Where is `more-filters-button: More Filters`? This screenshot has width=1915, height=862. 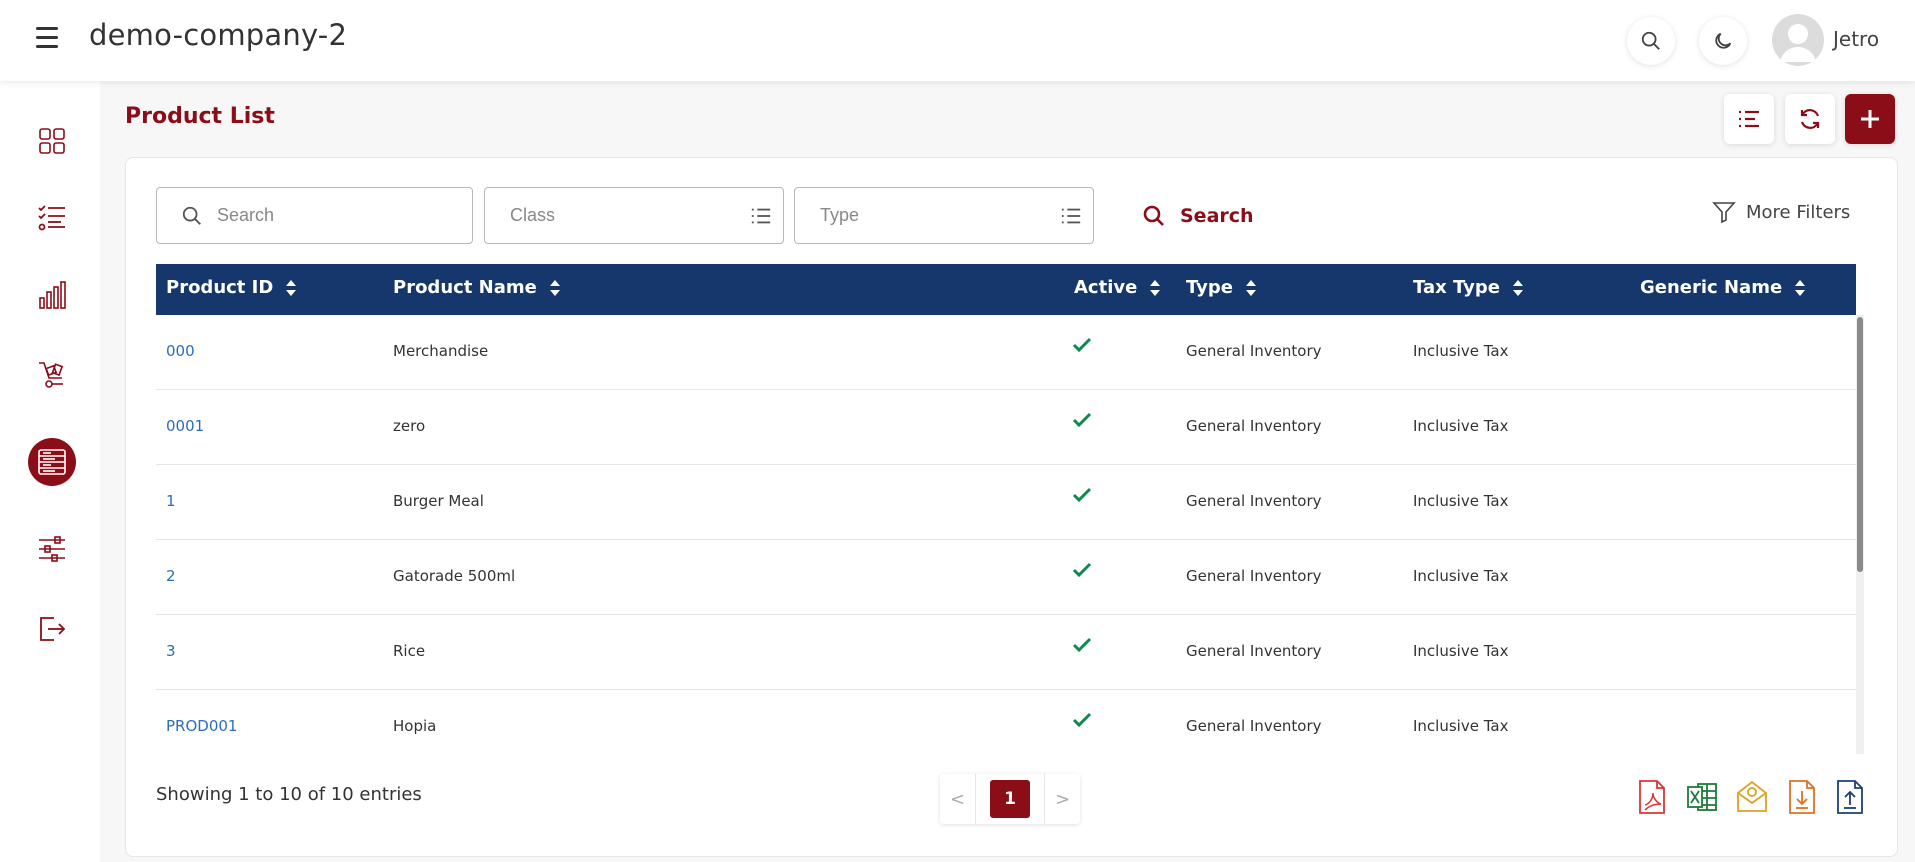 more-filters-button: More Filters is located at coordinates (1781, 212).